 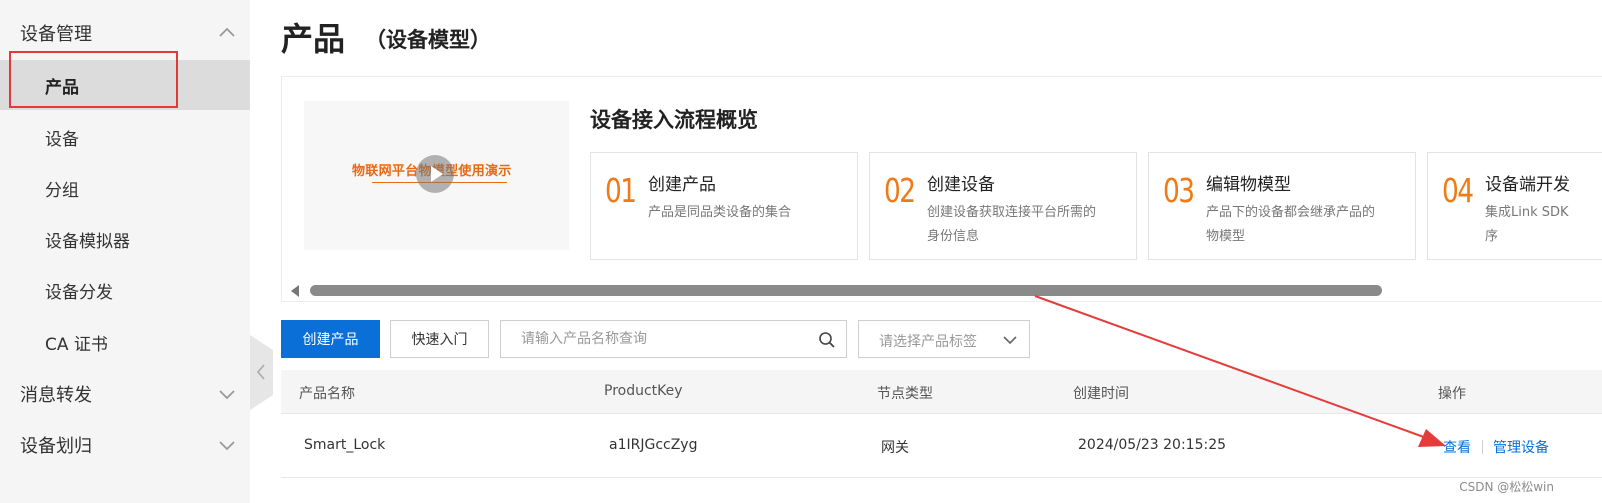 What do you see at coordinates (1179, 190) in the screenshot?
I see `step-number: 03` at bounding box center [1179, 190].